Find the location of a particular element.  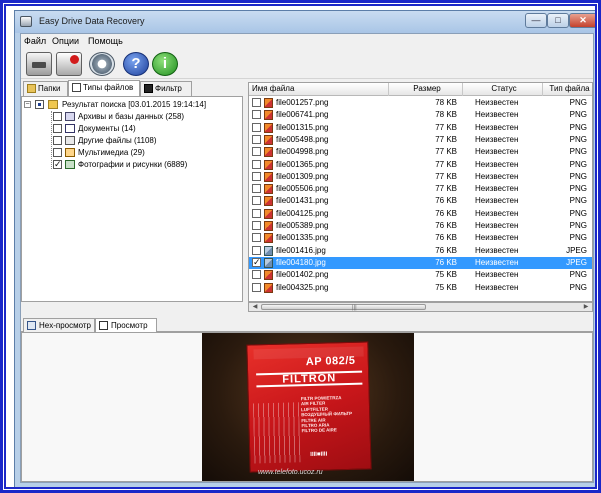

row-name: file001335.png is located at coordinates (302, 238).